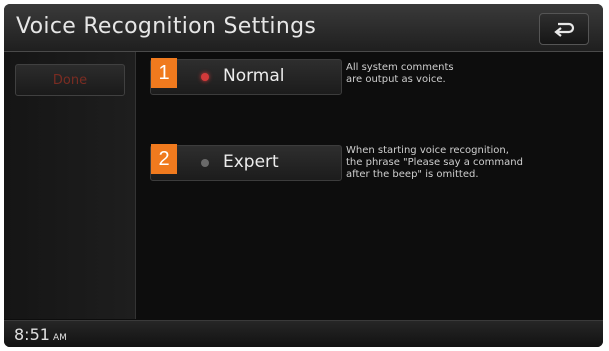 The width and height of the screenshot is (609, 351). Describe the element at coordinates (434, 162) in the screenshot. I see `description-line: the phrase "Please say a command` at that location.